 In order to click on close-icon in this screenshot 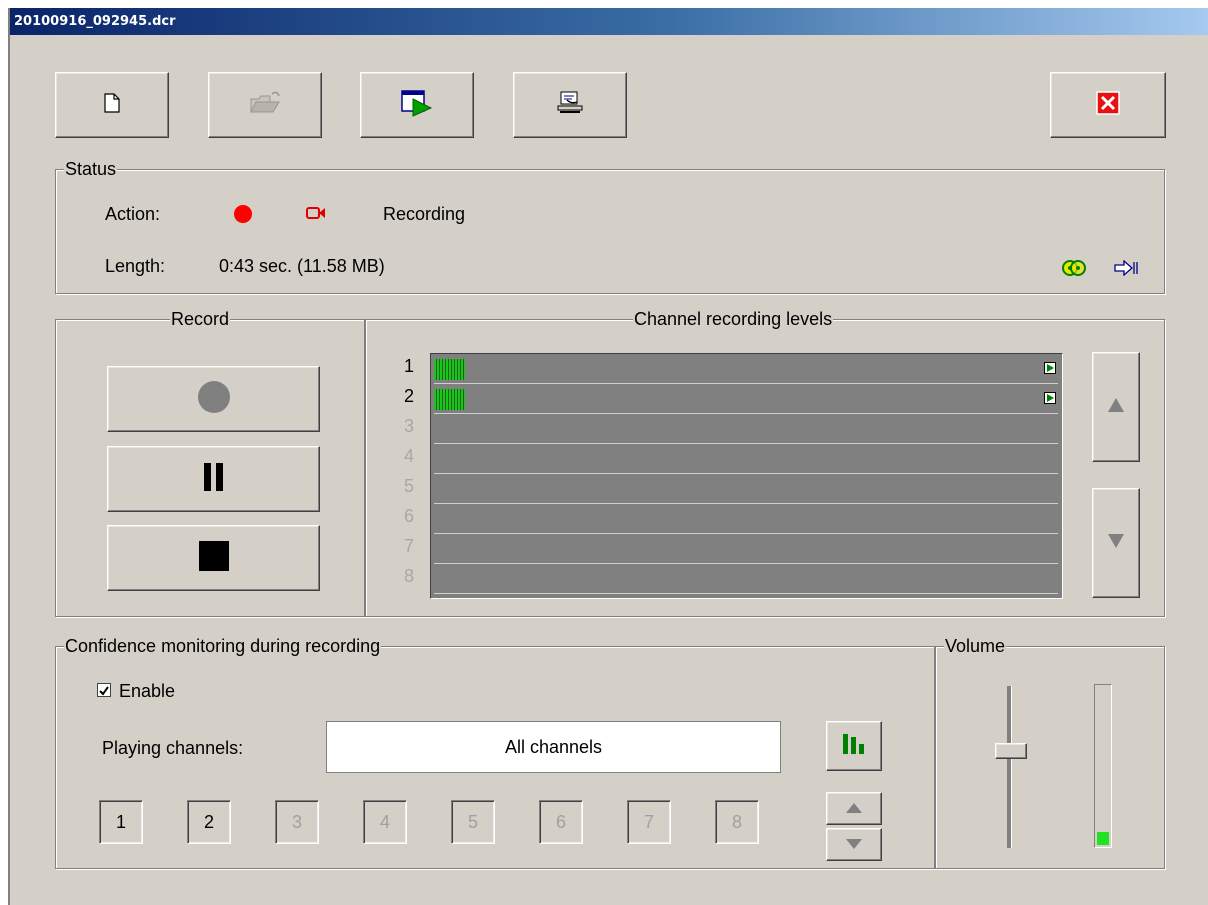, I will do `click(1108, 105)`.